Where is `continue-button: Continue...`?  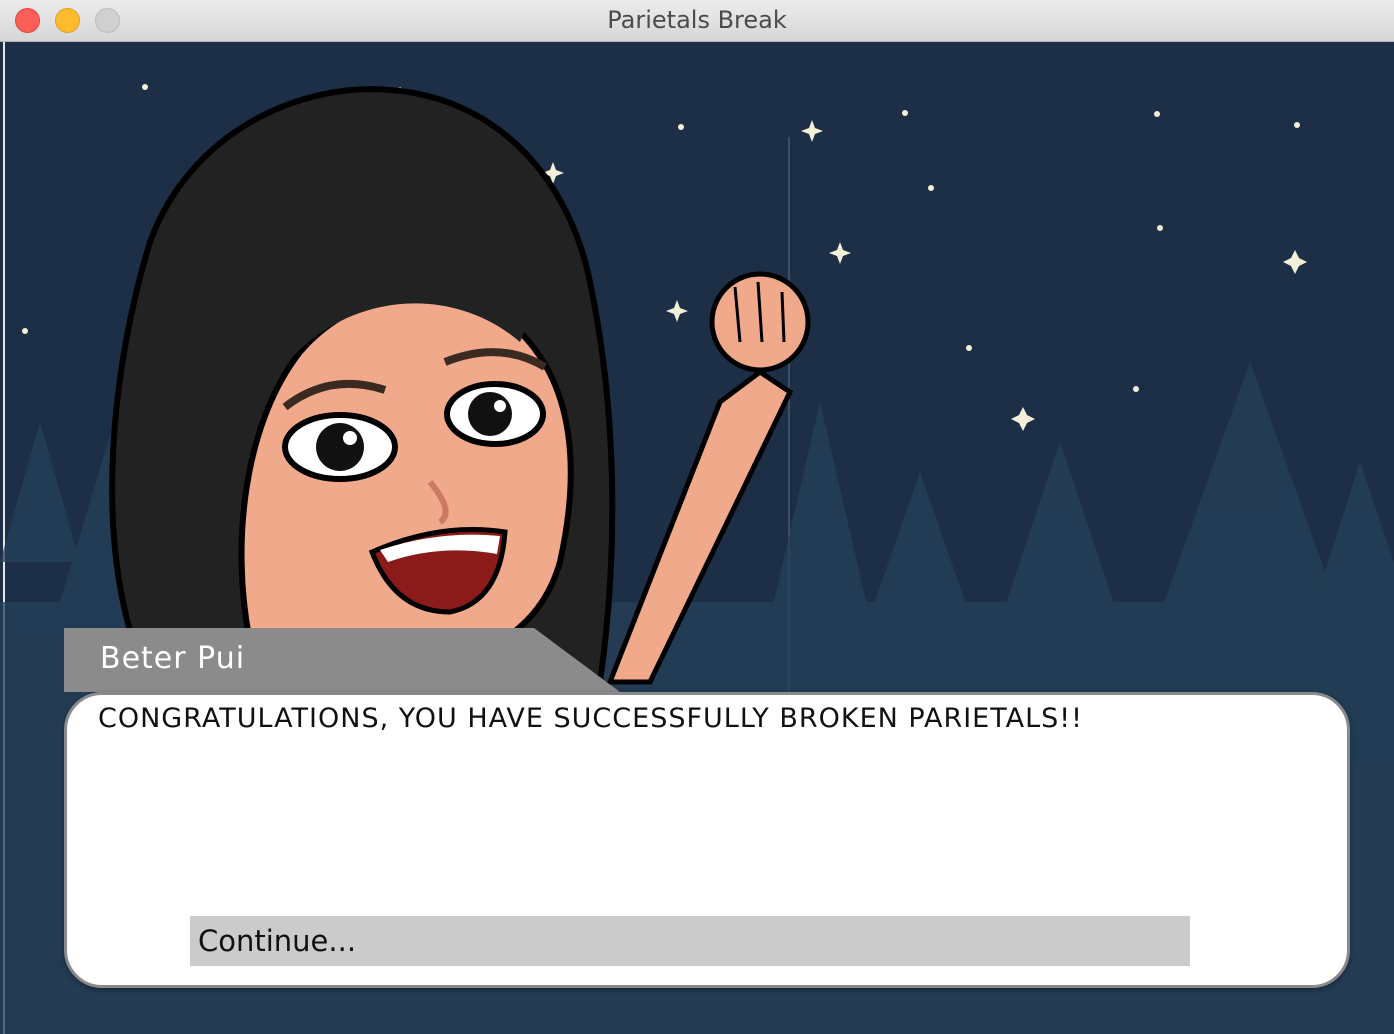 continue-button: Continue... is located at coordinates (690, 941).